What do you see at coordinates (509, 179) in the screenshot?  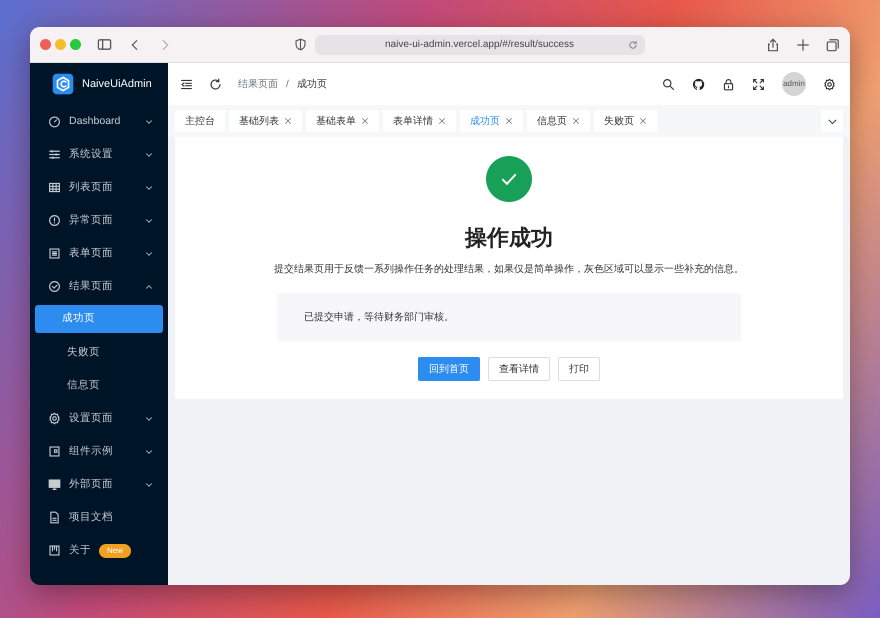 I see `success-icon` at bounding box center [509, 179].